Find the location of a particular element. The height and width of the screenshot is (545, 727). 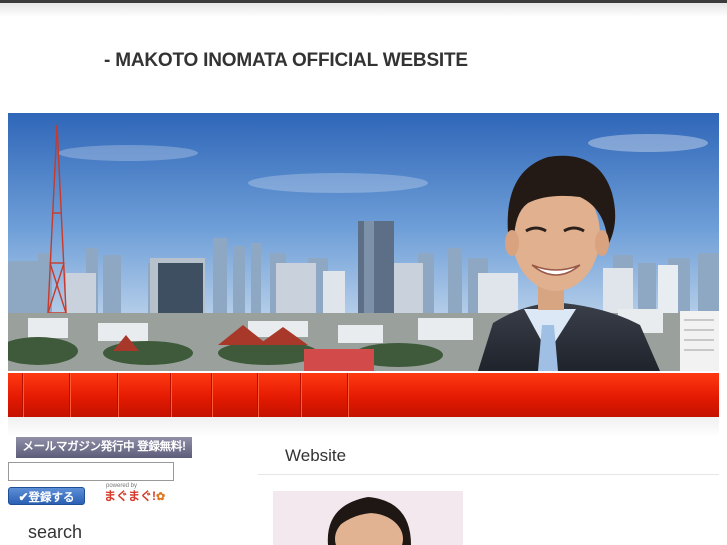

main-divider is located at coordinates (488, 474).